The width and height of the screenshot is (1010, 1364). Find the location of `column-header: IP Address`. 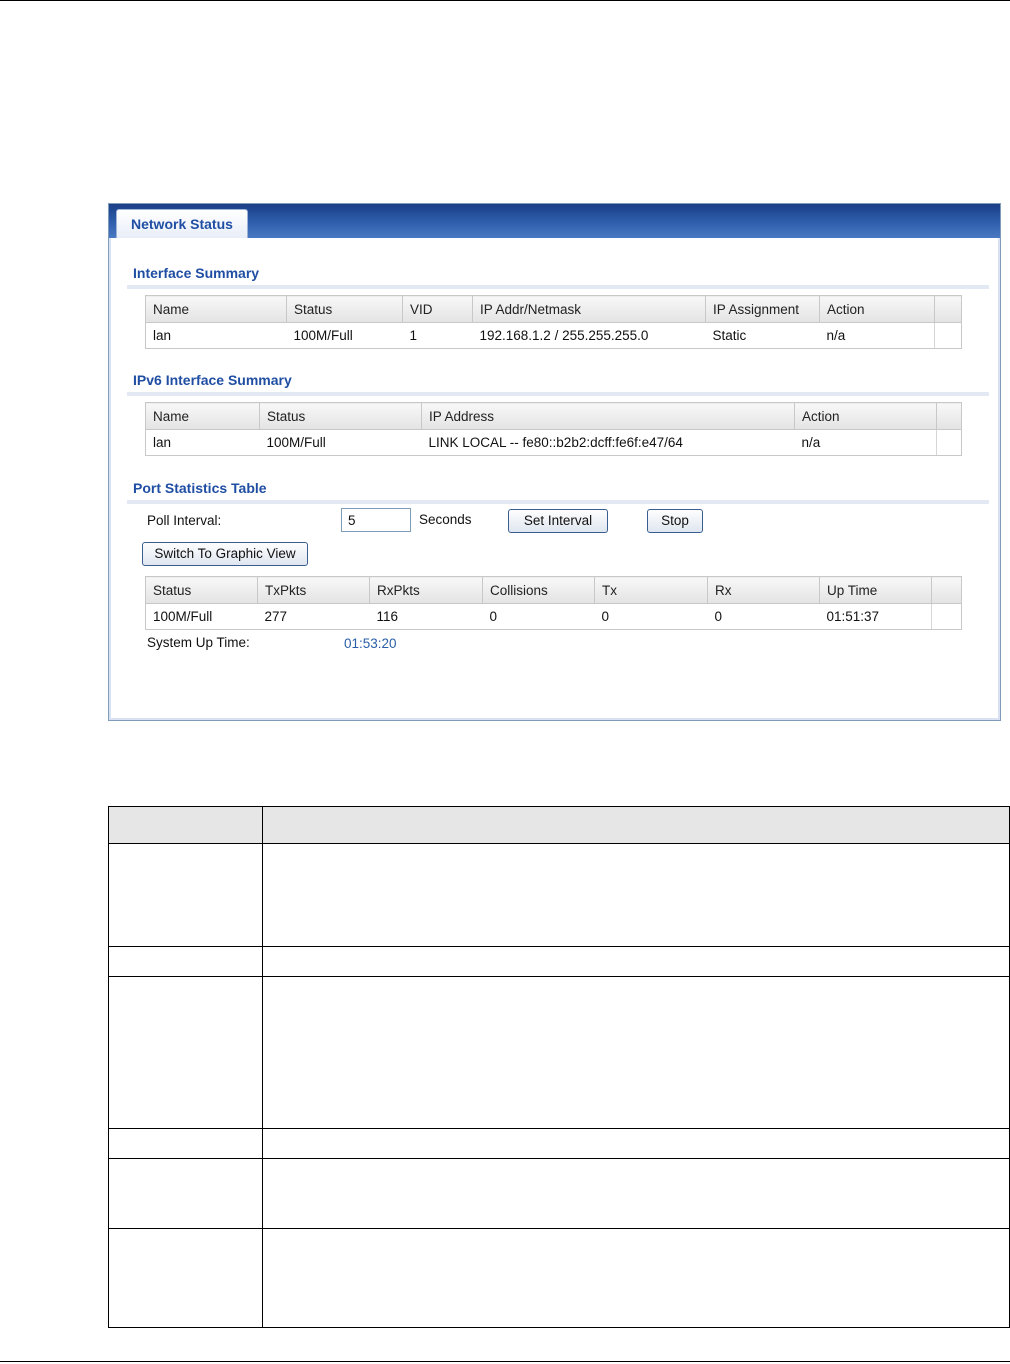

column-header: IP Address is located at coordinates (608, 416).